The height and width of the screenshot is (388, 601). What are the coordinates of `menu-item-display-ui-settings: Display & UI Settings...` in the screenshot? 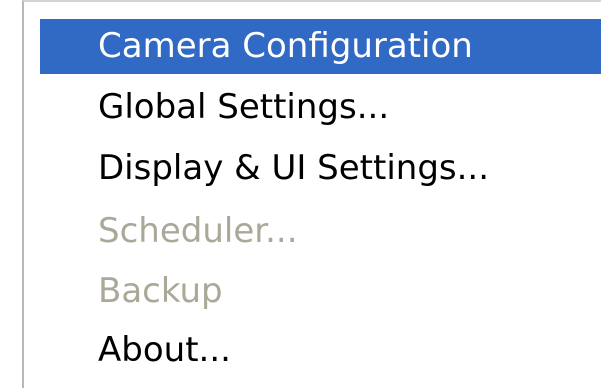 It's located at (320, 168).